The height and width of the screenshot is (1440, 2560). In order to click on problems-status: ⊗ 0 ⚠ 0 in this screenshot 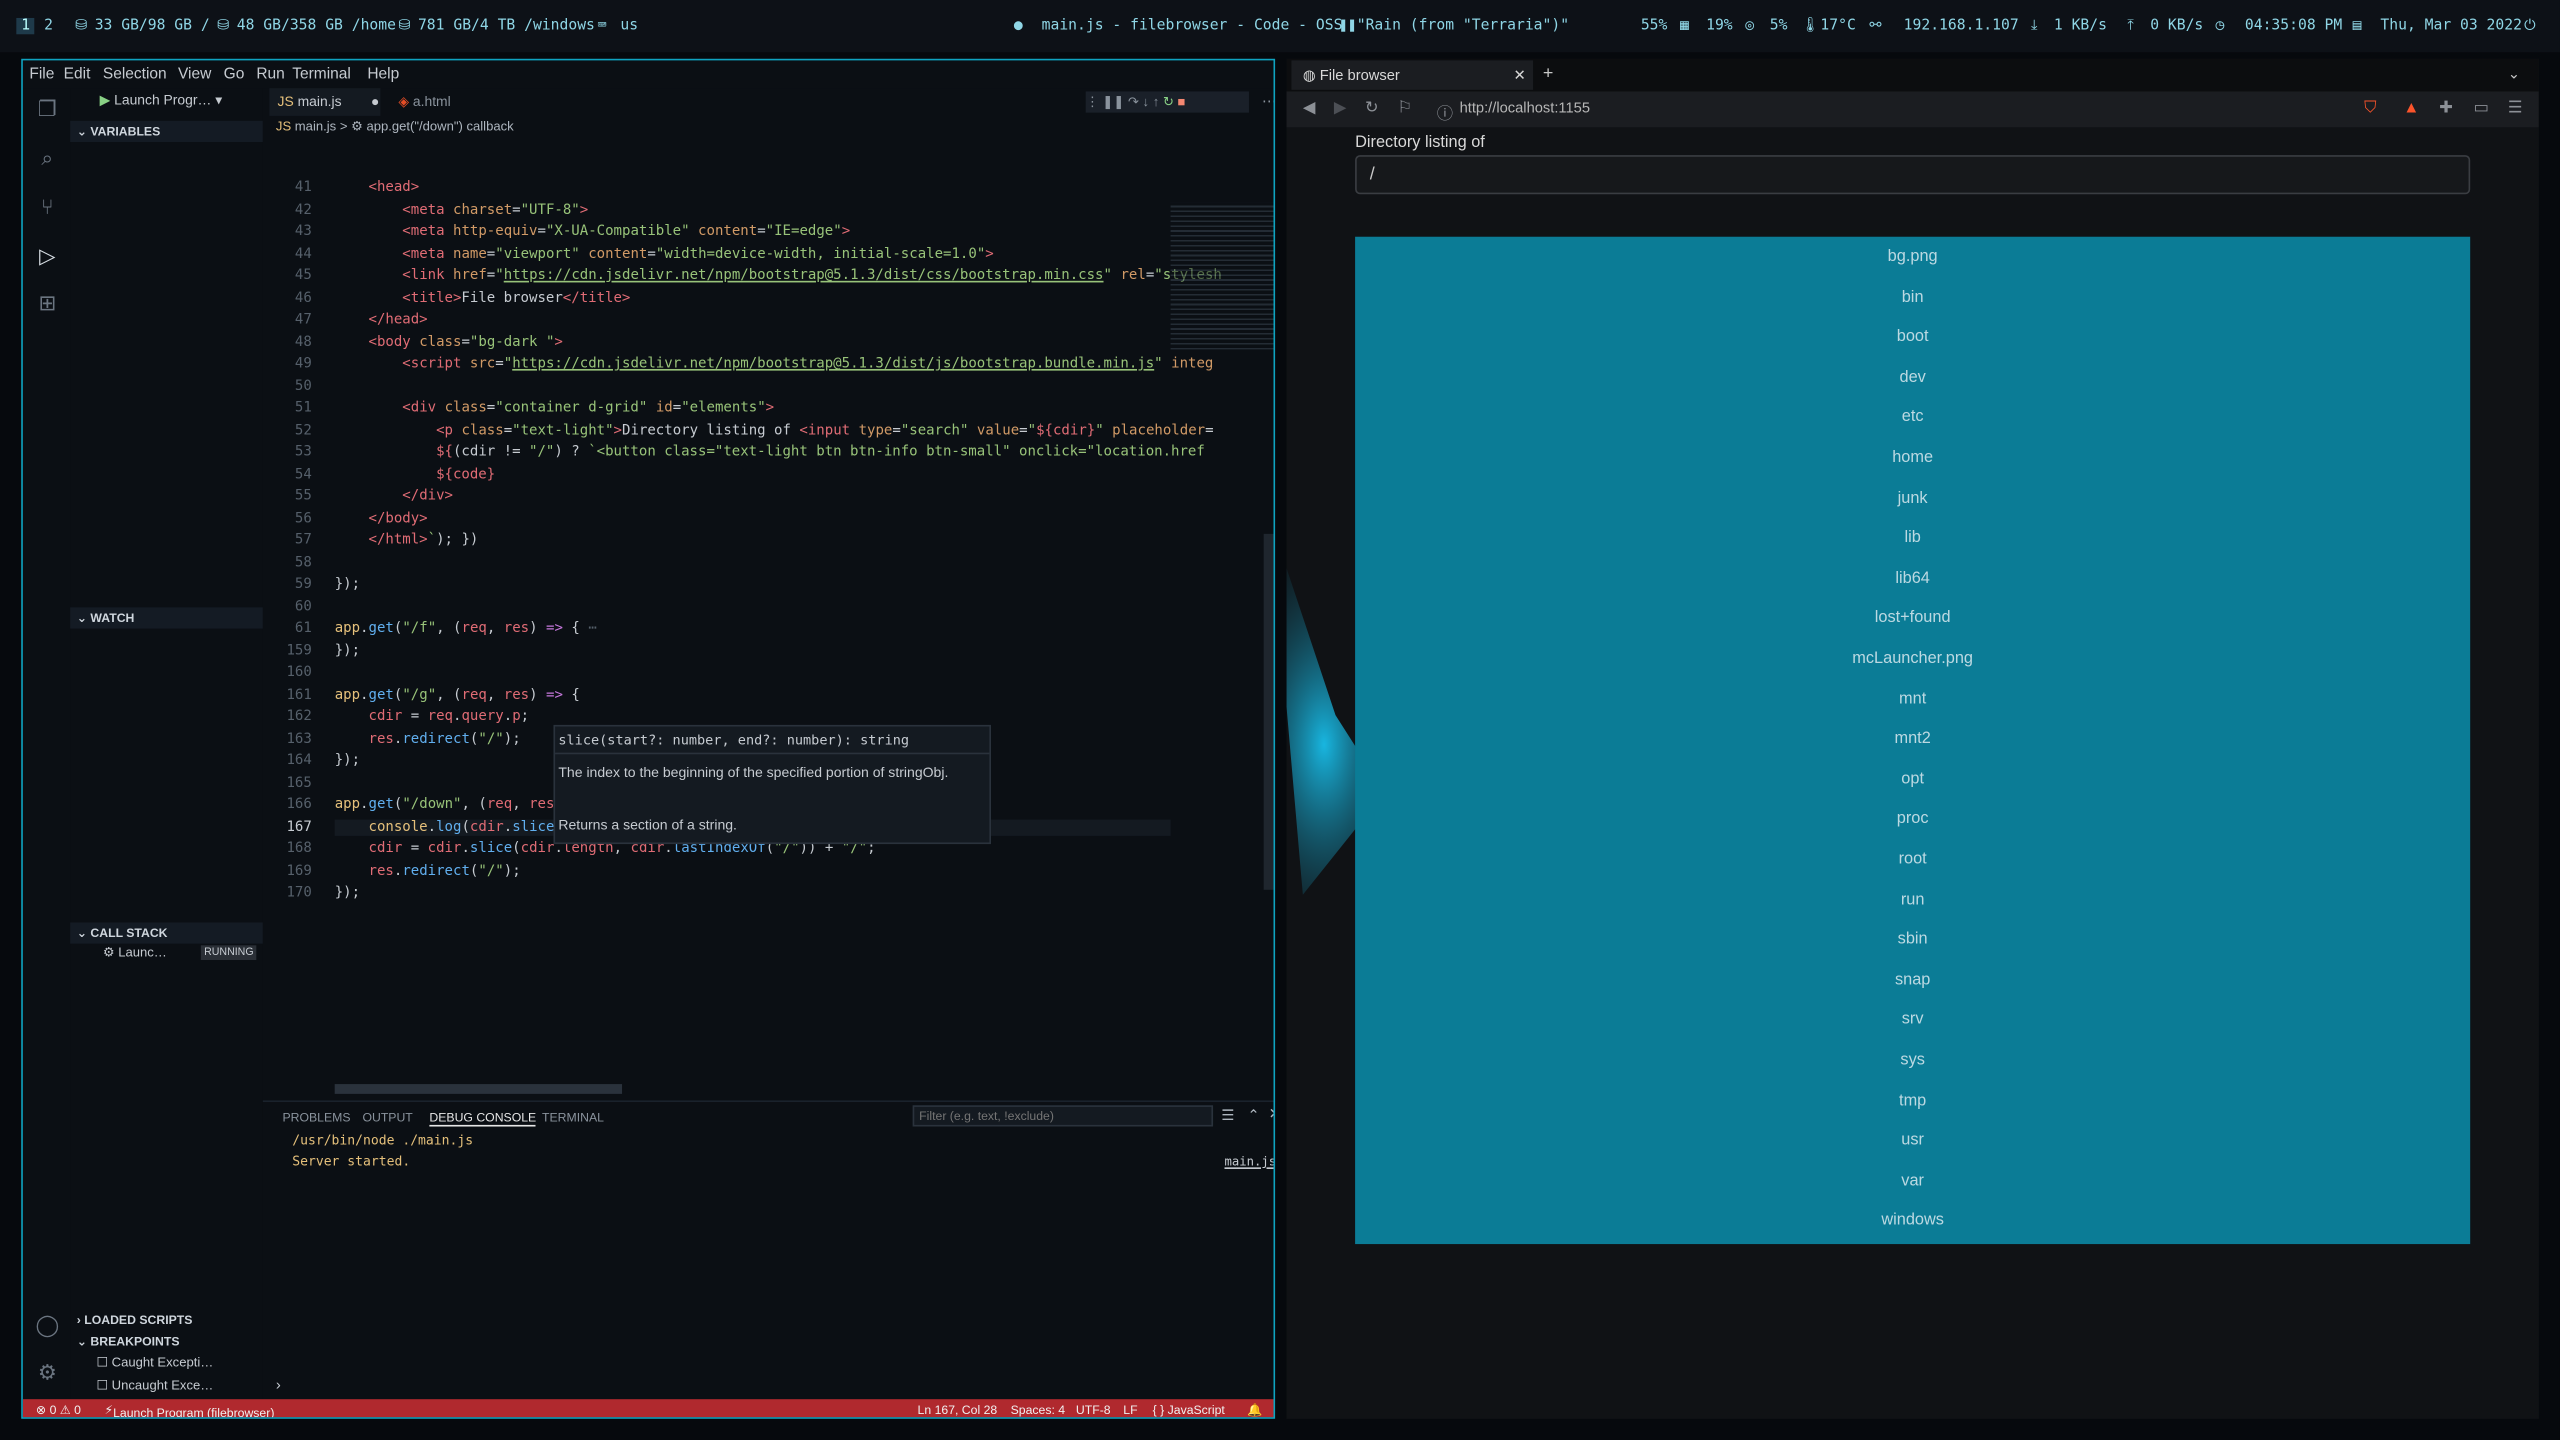, I will do `click(58, 1409)`.